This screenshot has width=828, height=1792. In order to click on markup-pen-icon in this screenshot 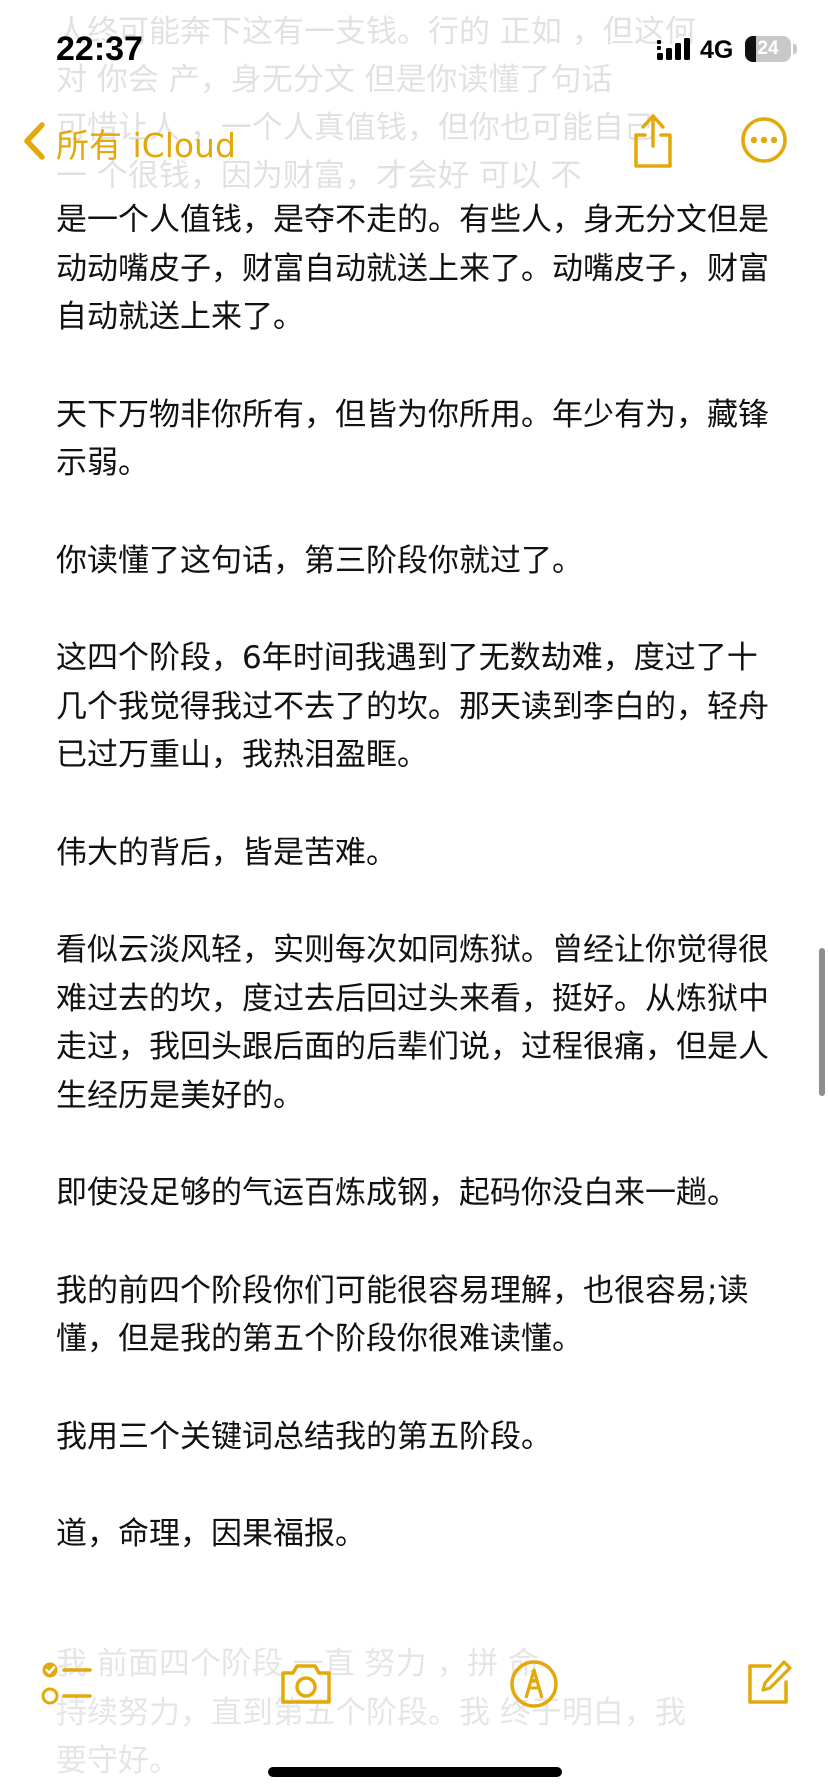, I will do `click(534, 1688)`.